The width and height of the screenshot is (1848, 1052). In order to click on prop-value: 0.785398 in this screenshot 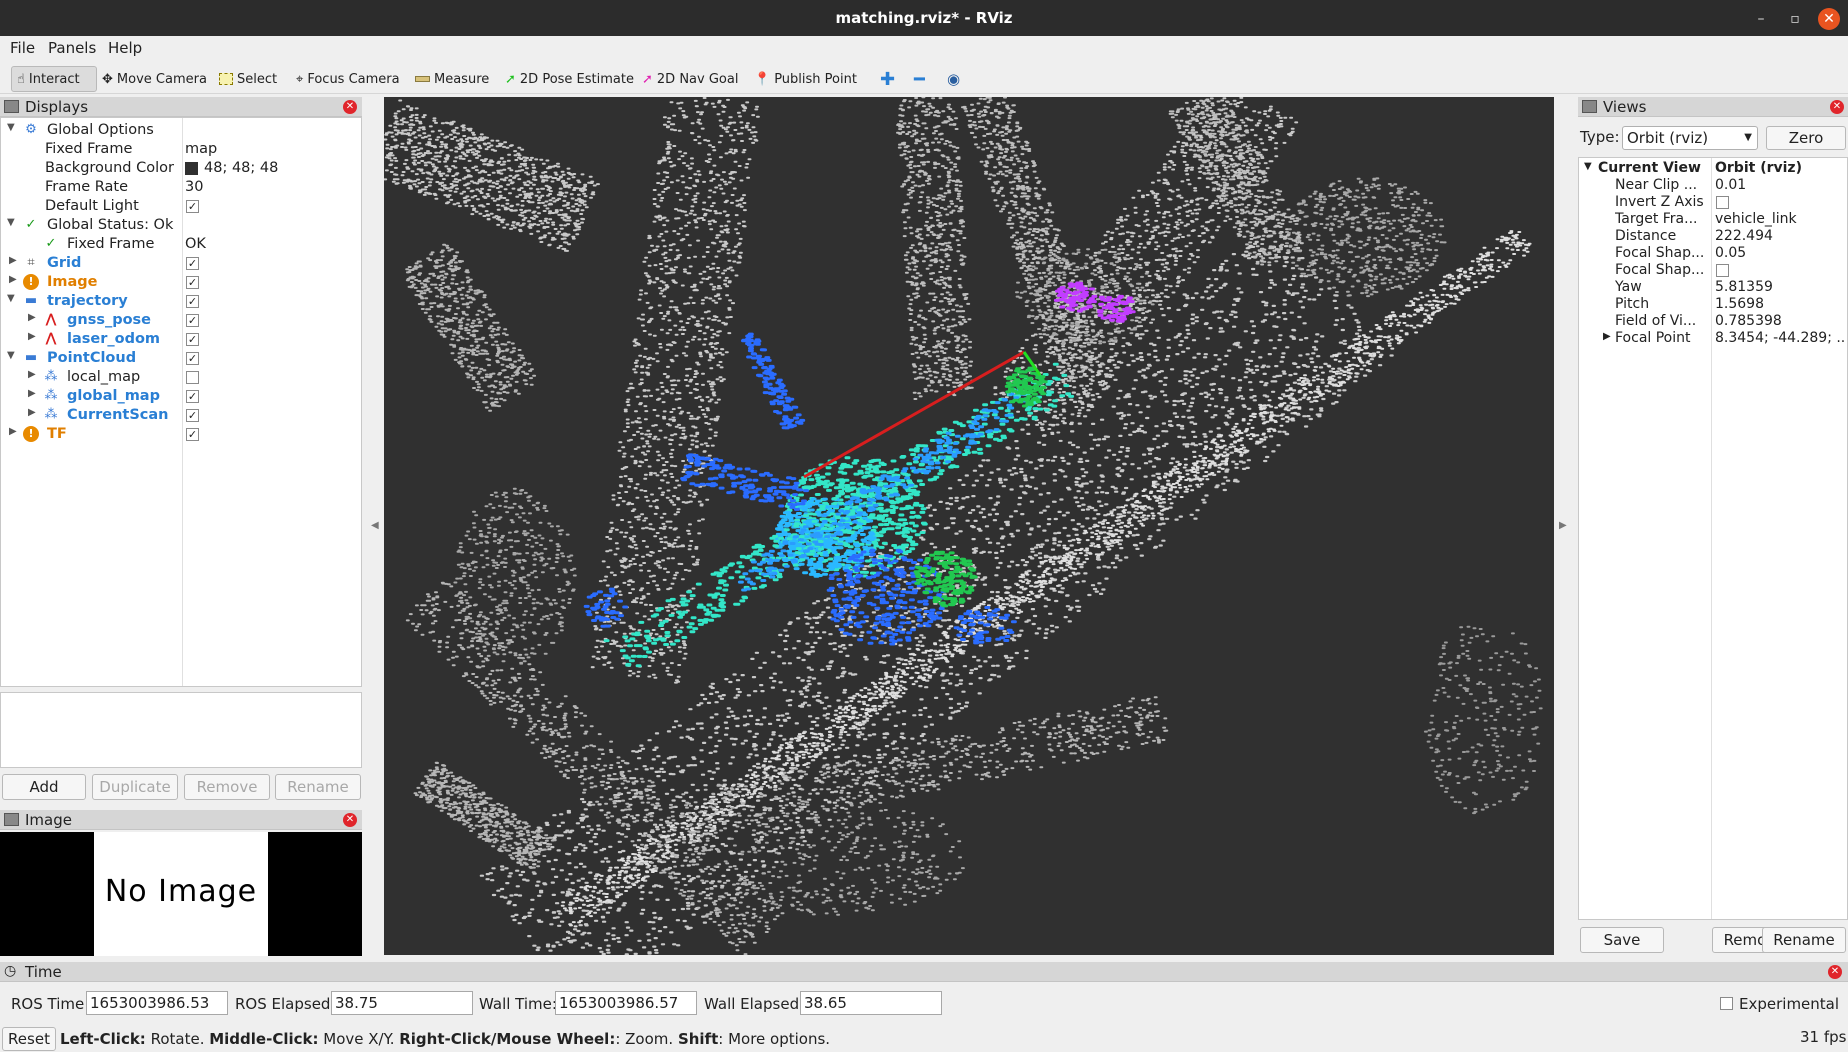, I will do `click(1780, 321)`.